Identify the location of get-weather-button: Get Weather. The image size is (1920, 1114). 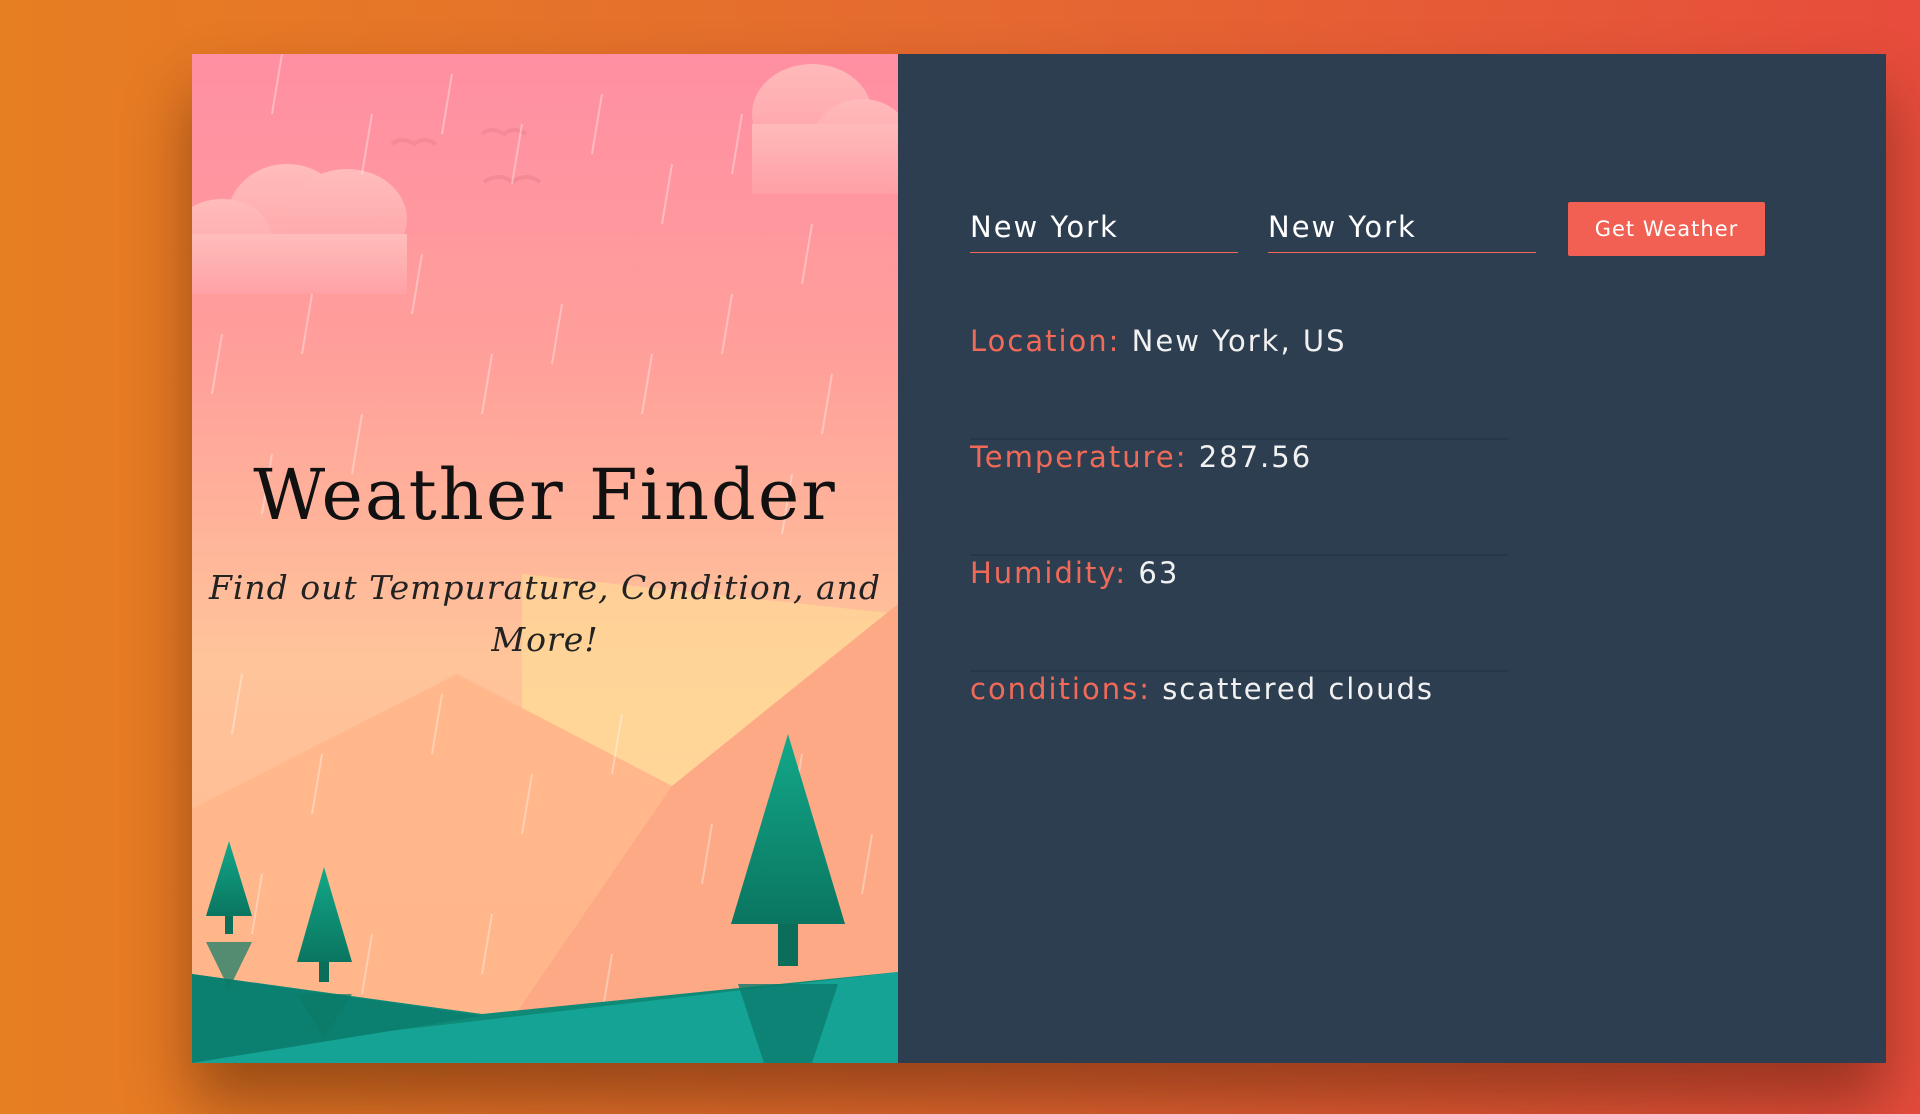
(1666, 229).